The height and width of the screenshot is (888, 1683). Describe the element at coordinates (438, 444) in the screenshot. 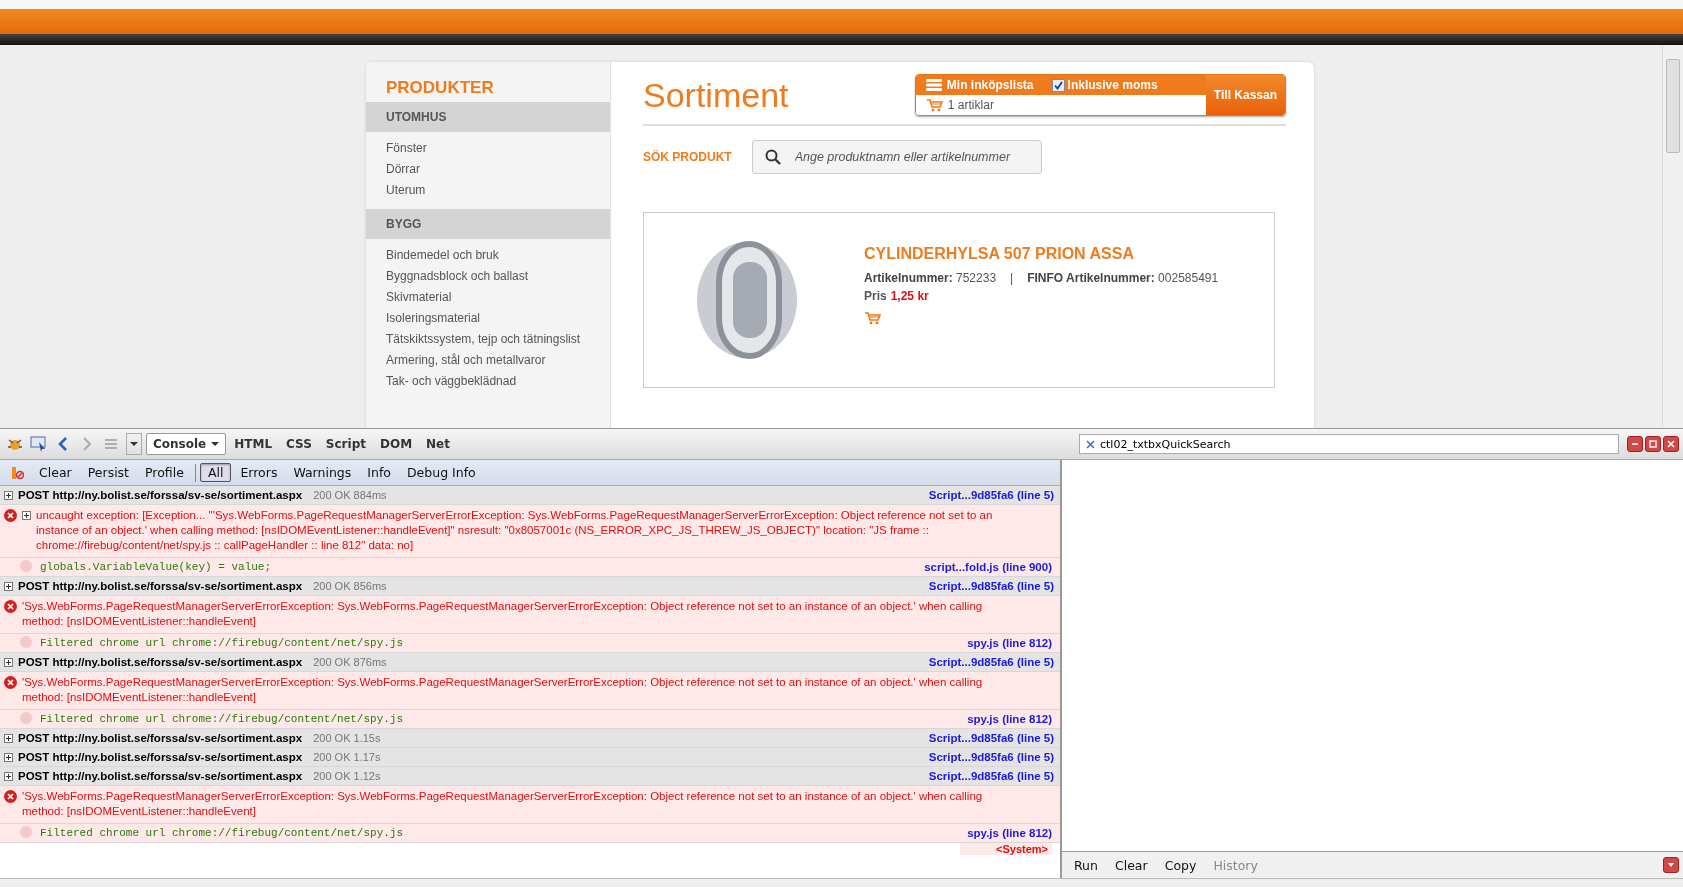

I see `panel-tab: Net` at that location.